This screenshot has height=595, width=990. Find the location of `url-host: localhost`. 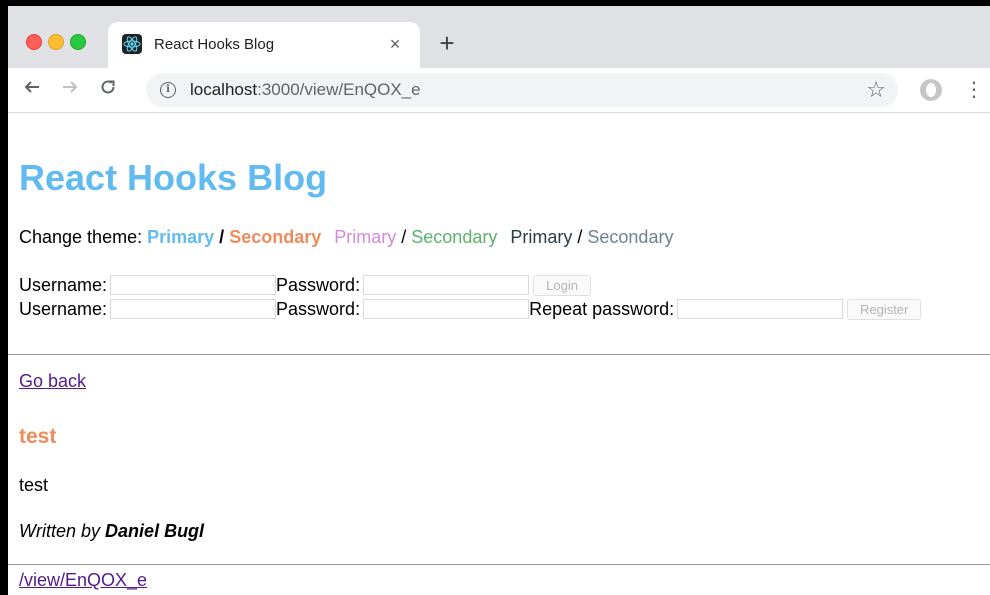

url-host: localhost is located at coordinates (224, 89).